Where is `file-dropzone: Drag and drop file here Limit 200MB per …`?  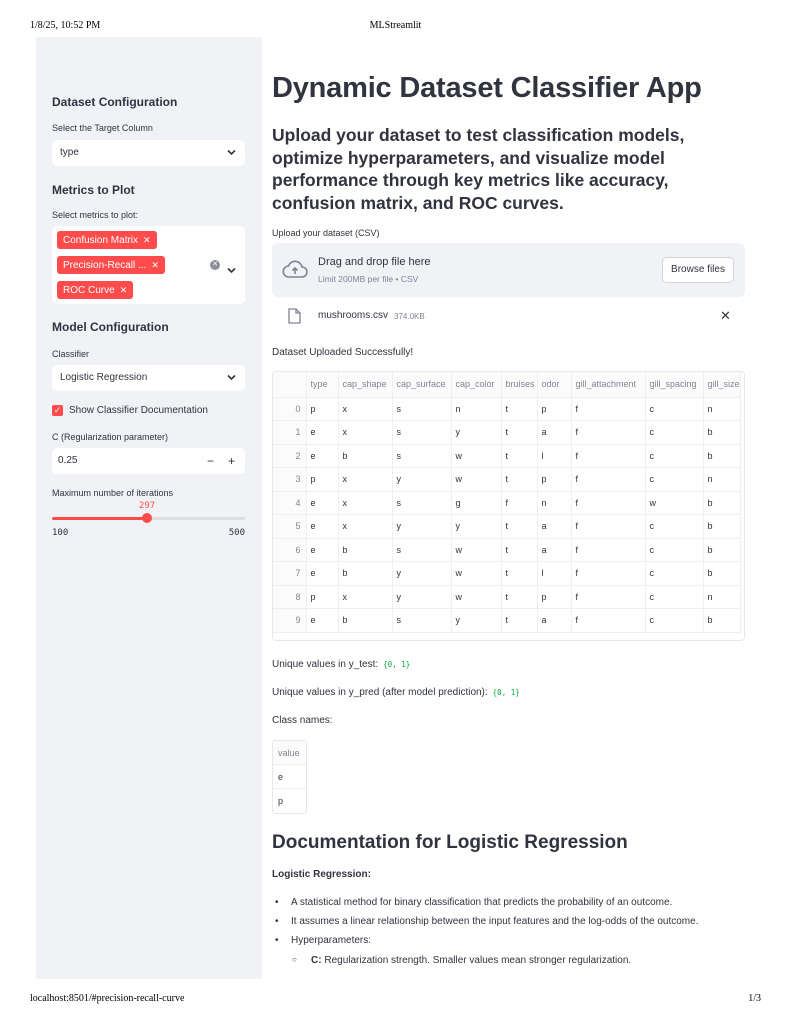 file-dropzone: Drag and drop file here Limit 200MB per … is located at coordinates (508, 270).